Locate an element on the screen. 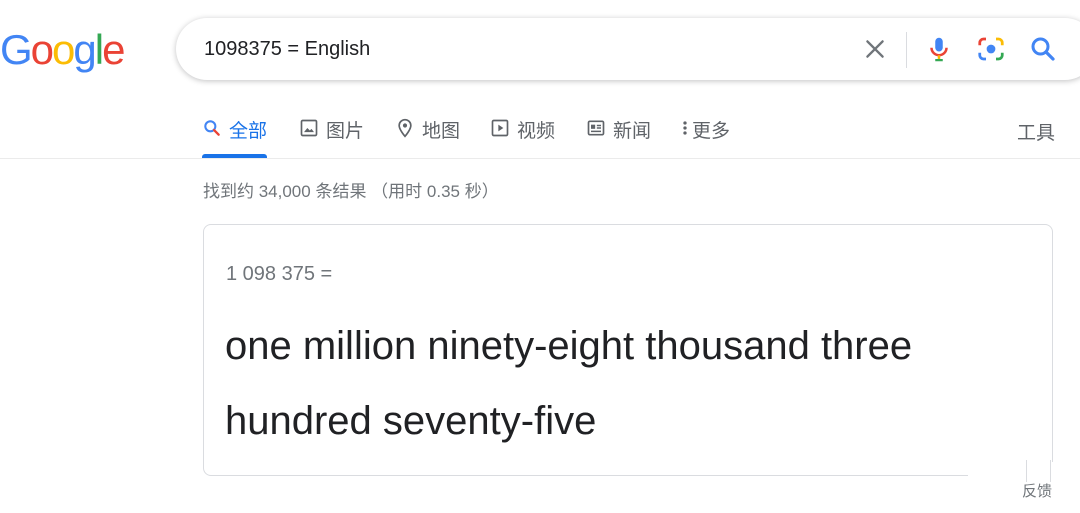 This screenshot has height=513, width=1080. logo-letter: l is located at coordinates (99, 49).